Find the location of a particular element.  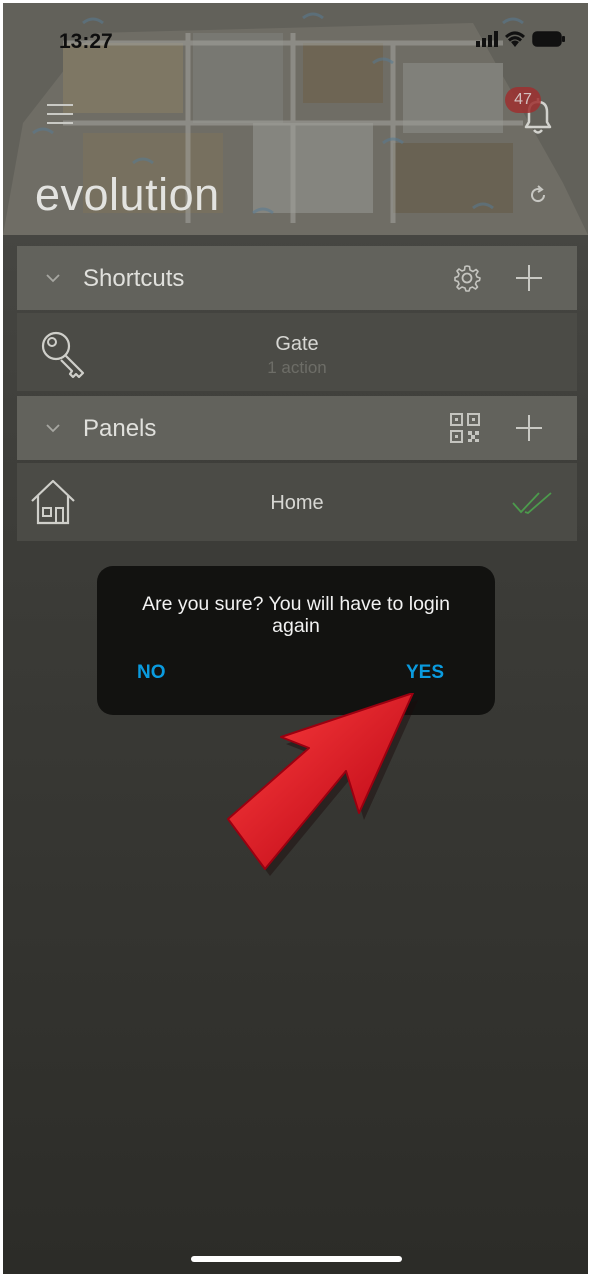

panel-item-home: Home is located at coordinates (297, 502).